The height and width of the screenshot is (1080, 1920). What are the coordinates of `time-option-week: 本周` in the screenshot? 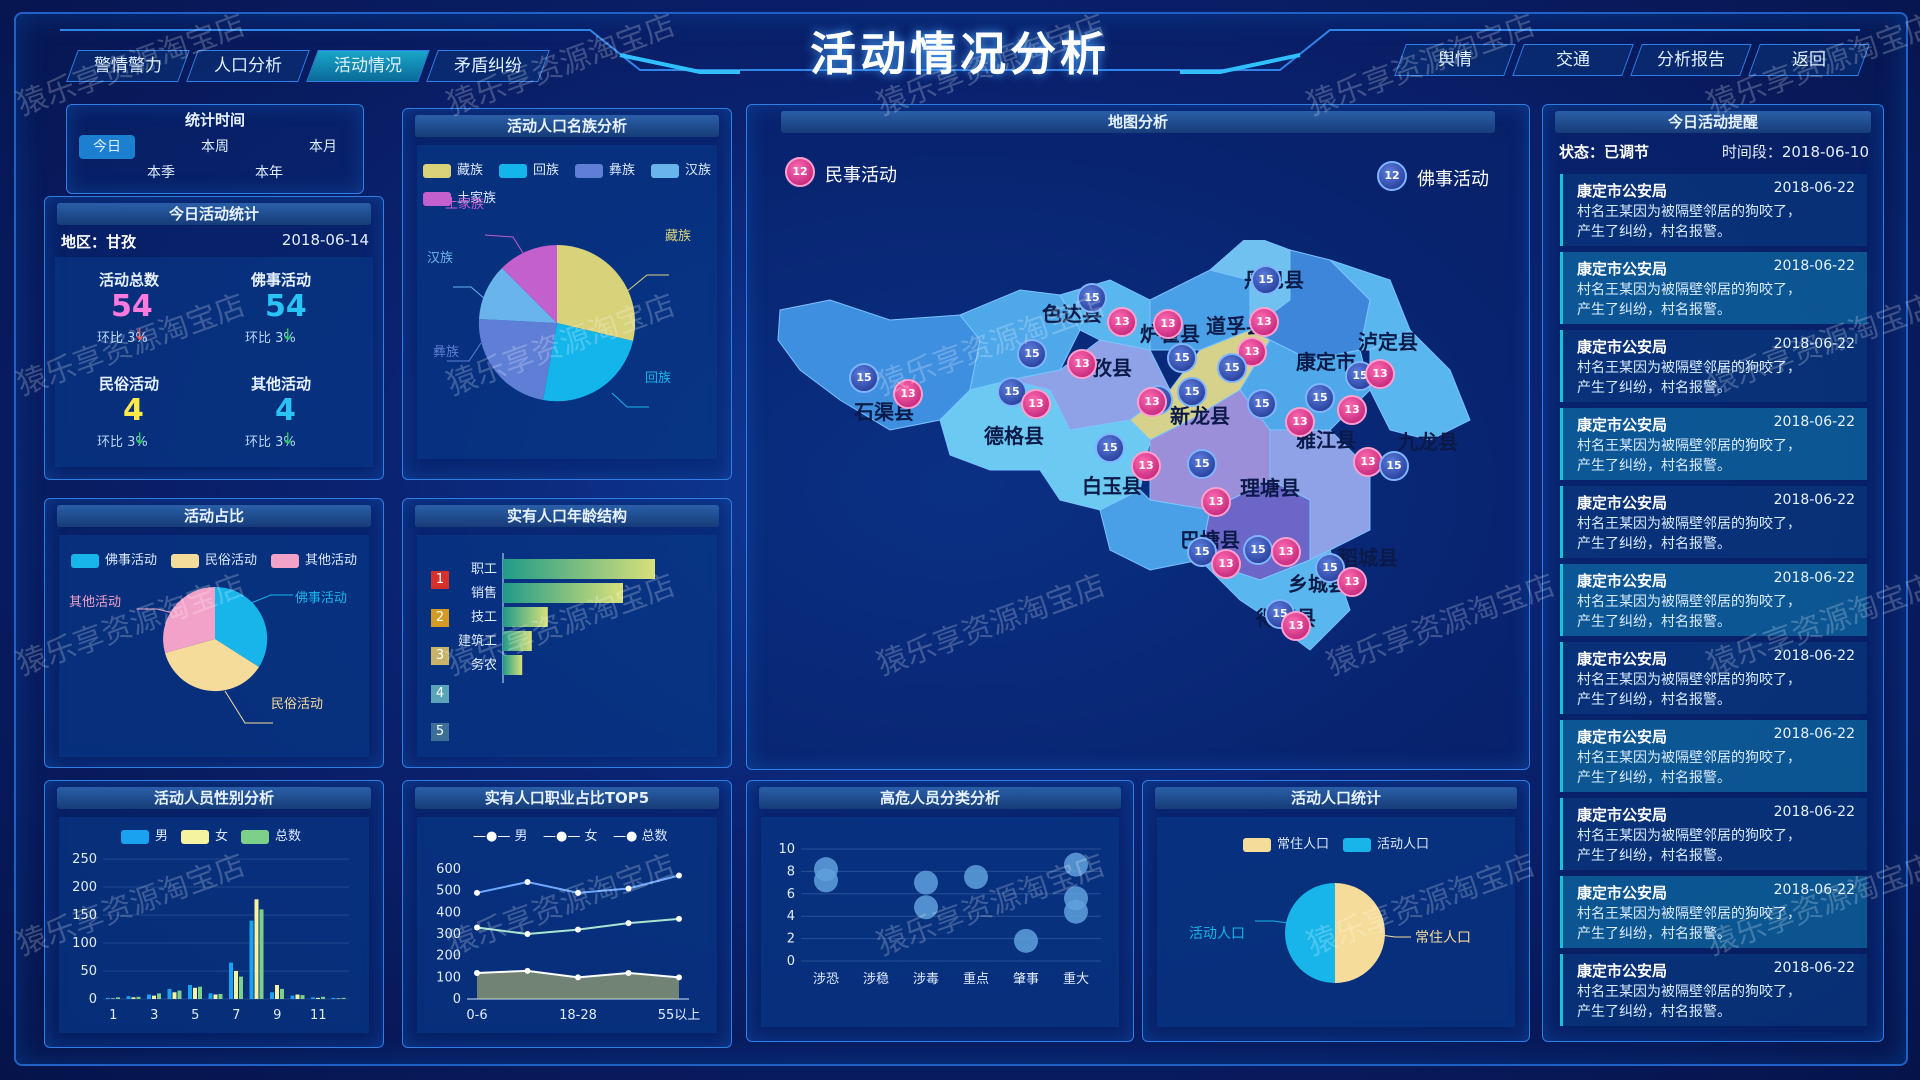 It's located at (215, 147).